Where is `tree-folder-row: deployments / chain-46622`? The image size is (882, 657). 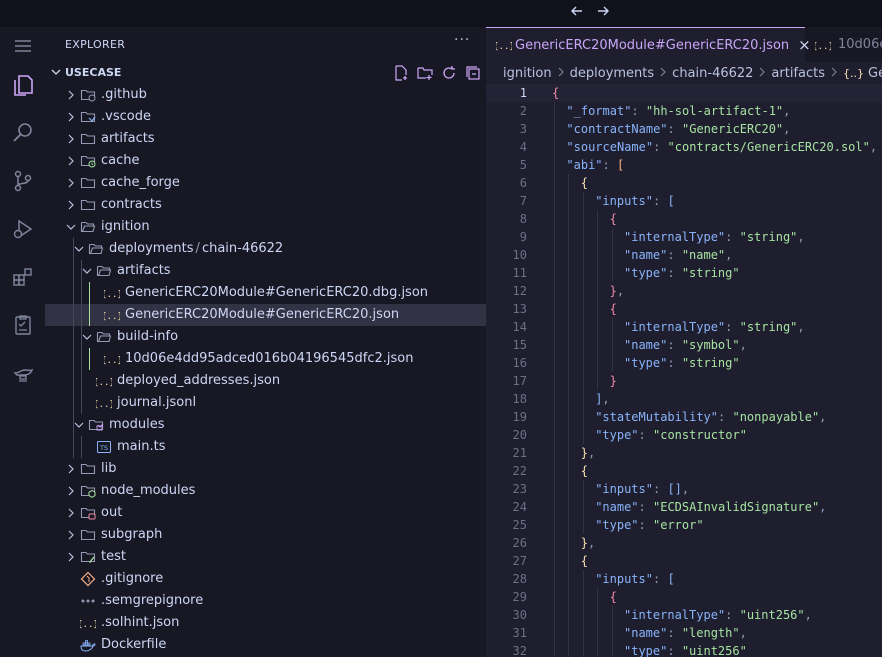 tree-folder-row: deployments / chain-46622 is located at coordinates (265, 249).